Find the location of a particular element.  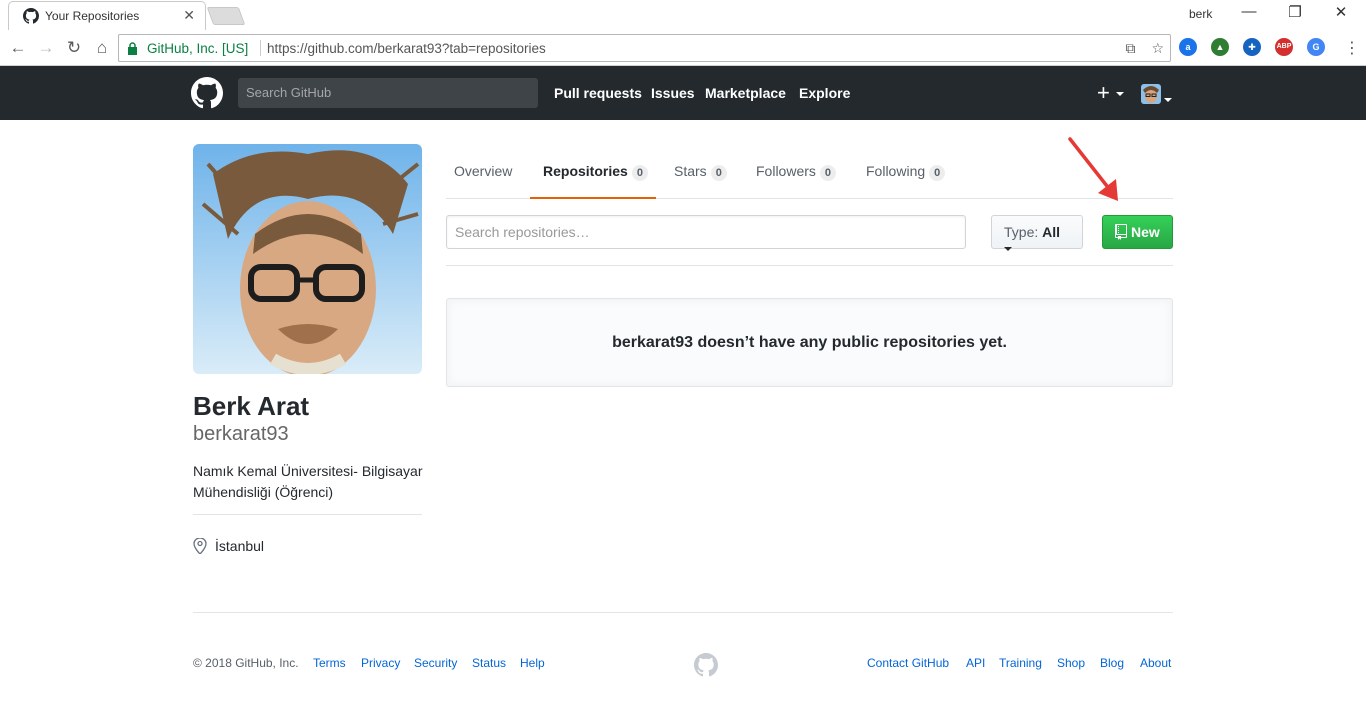

tab-label: Following is located at coordinates (896, 171).